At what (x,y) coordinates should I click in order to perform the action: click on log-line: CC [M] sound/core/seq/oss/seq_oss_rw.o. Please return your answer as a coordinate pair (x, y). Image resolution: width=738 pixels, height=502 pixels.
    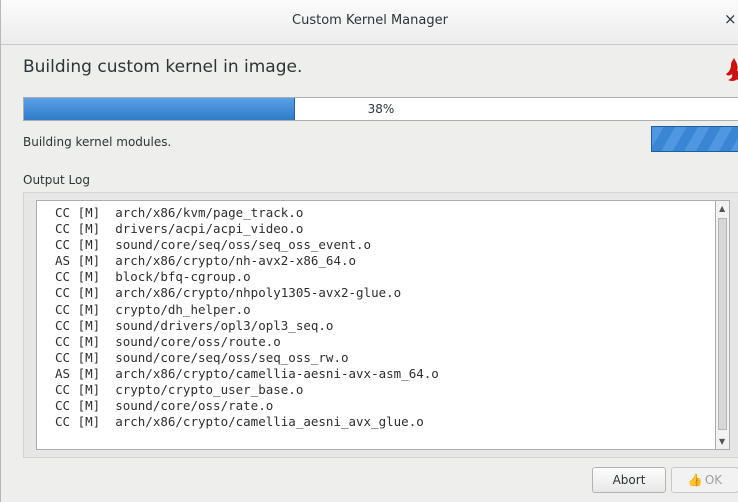
    Looking at the image, I should click on (202, 357).